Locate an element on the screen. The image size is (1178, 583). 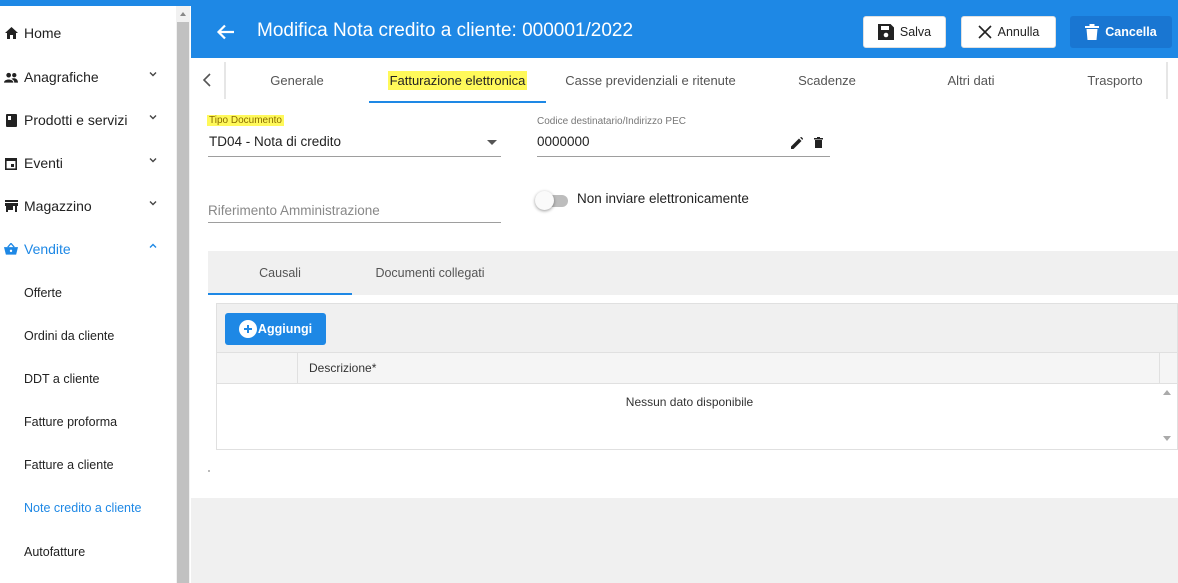
pencil-icon is located at coordinates (797, 143).